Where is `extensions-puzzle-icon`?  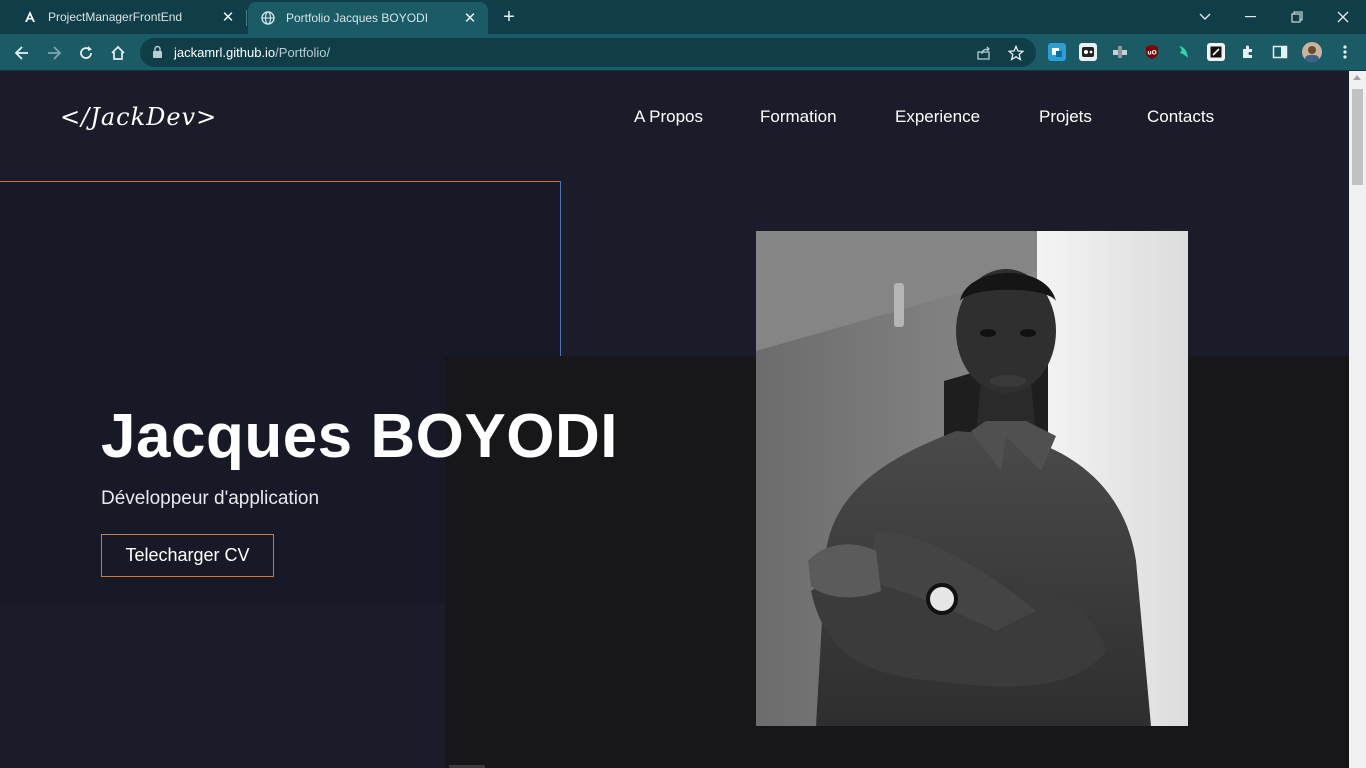
extensions-puzzle-icon is located at coordinates (1248, 52).